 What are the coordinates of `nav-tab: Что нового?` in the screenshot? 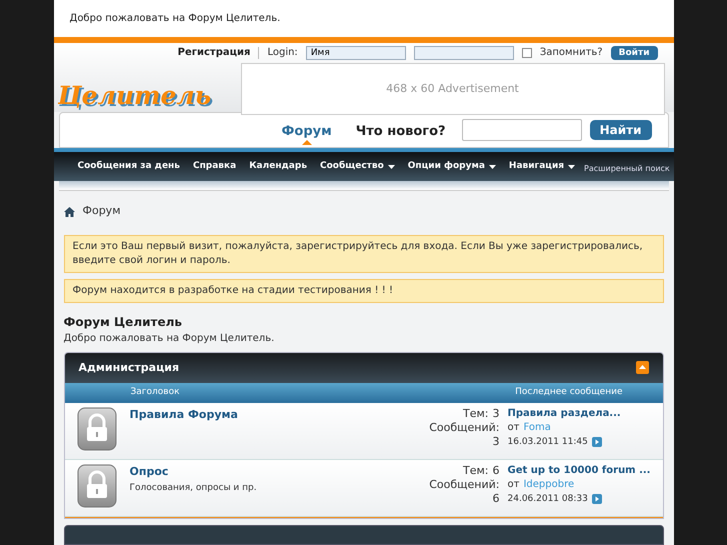 It's located at (401, 132).